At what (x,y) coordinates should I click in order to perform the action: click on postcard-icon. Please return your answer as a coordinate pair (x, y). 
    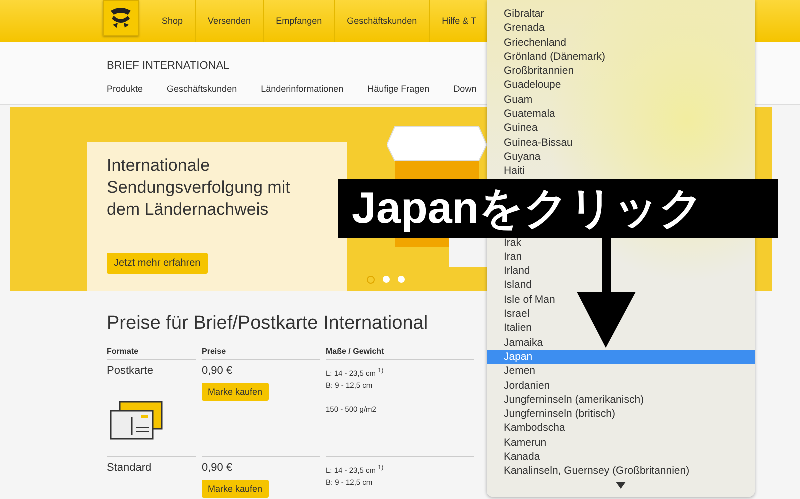
    Looking at the image, I should click on (137, 421).